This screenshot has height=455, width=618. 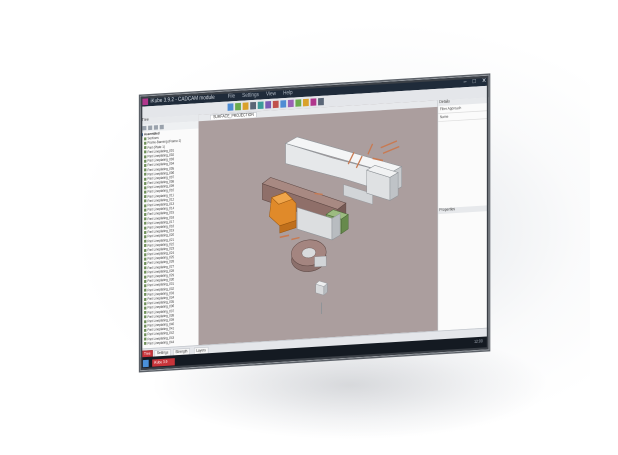 What do you see at coordinates (161, 127) in the screenshot?
I see `refresh-icon` at bounding box center [161, 127].